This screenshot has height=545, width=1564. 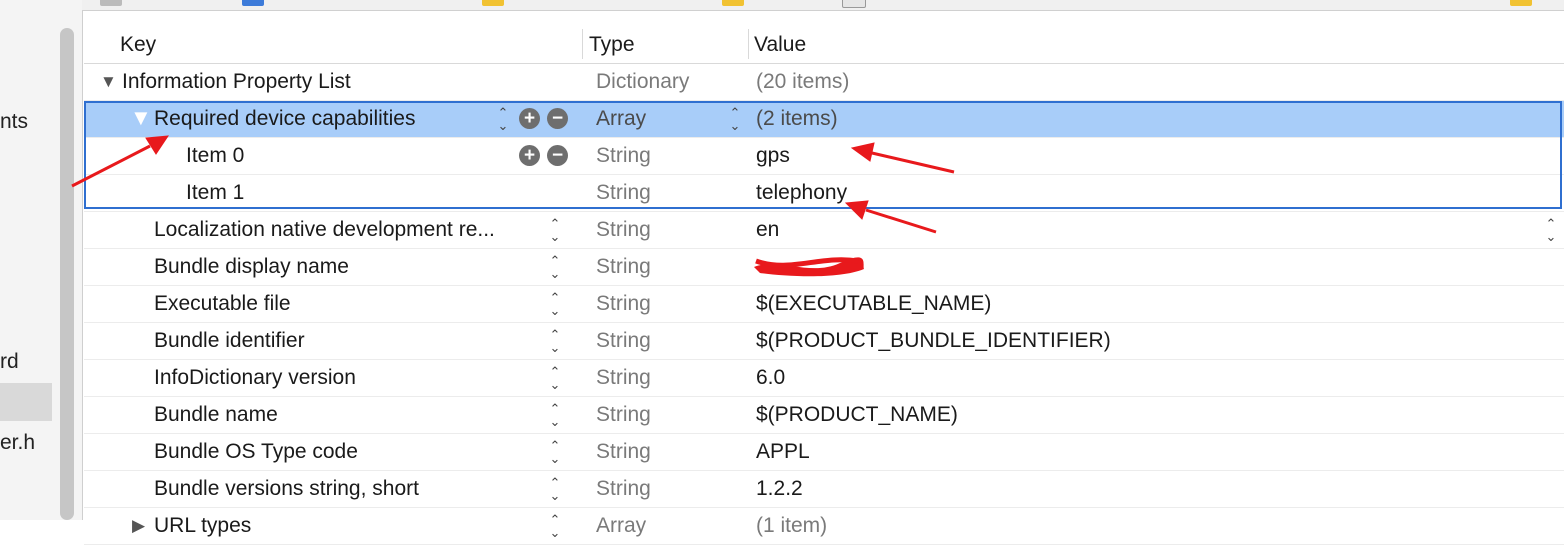 What do you see at coordinates (823, 5) in the screenshot?
I see `jump-bar` at bounding box center [823, 5].